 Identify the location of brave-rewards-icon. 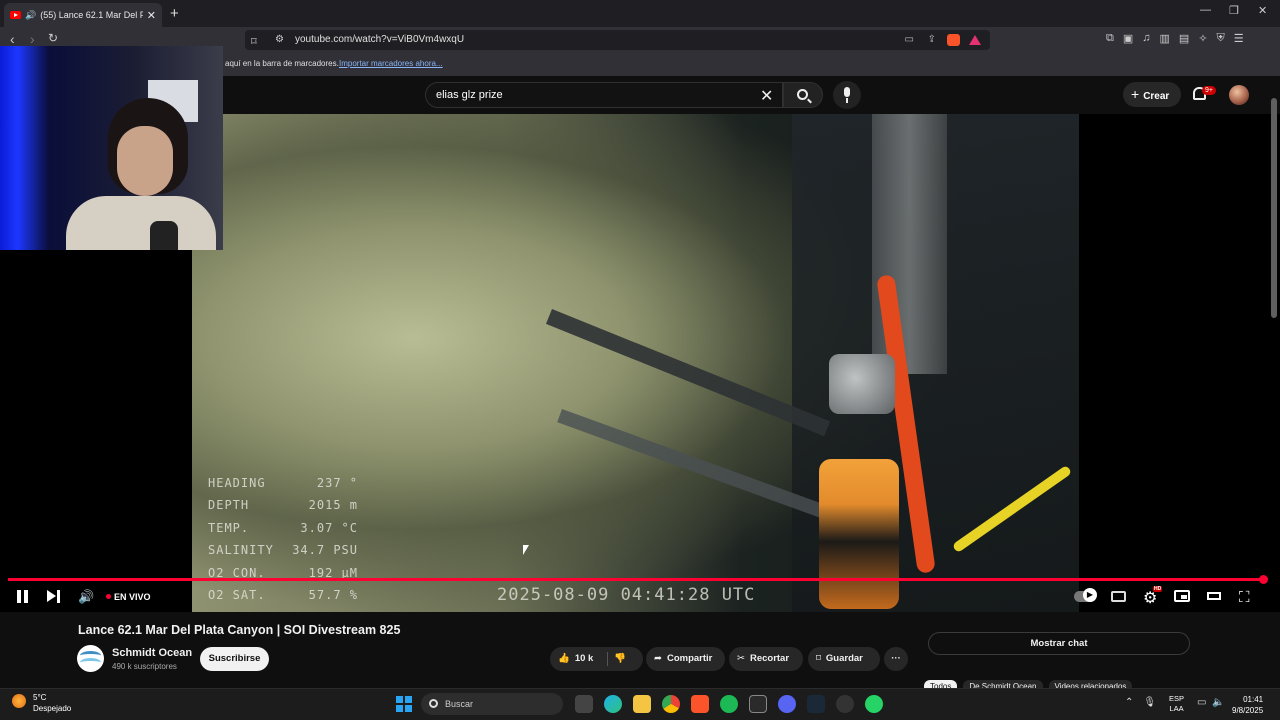
(975, 40).